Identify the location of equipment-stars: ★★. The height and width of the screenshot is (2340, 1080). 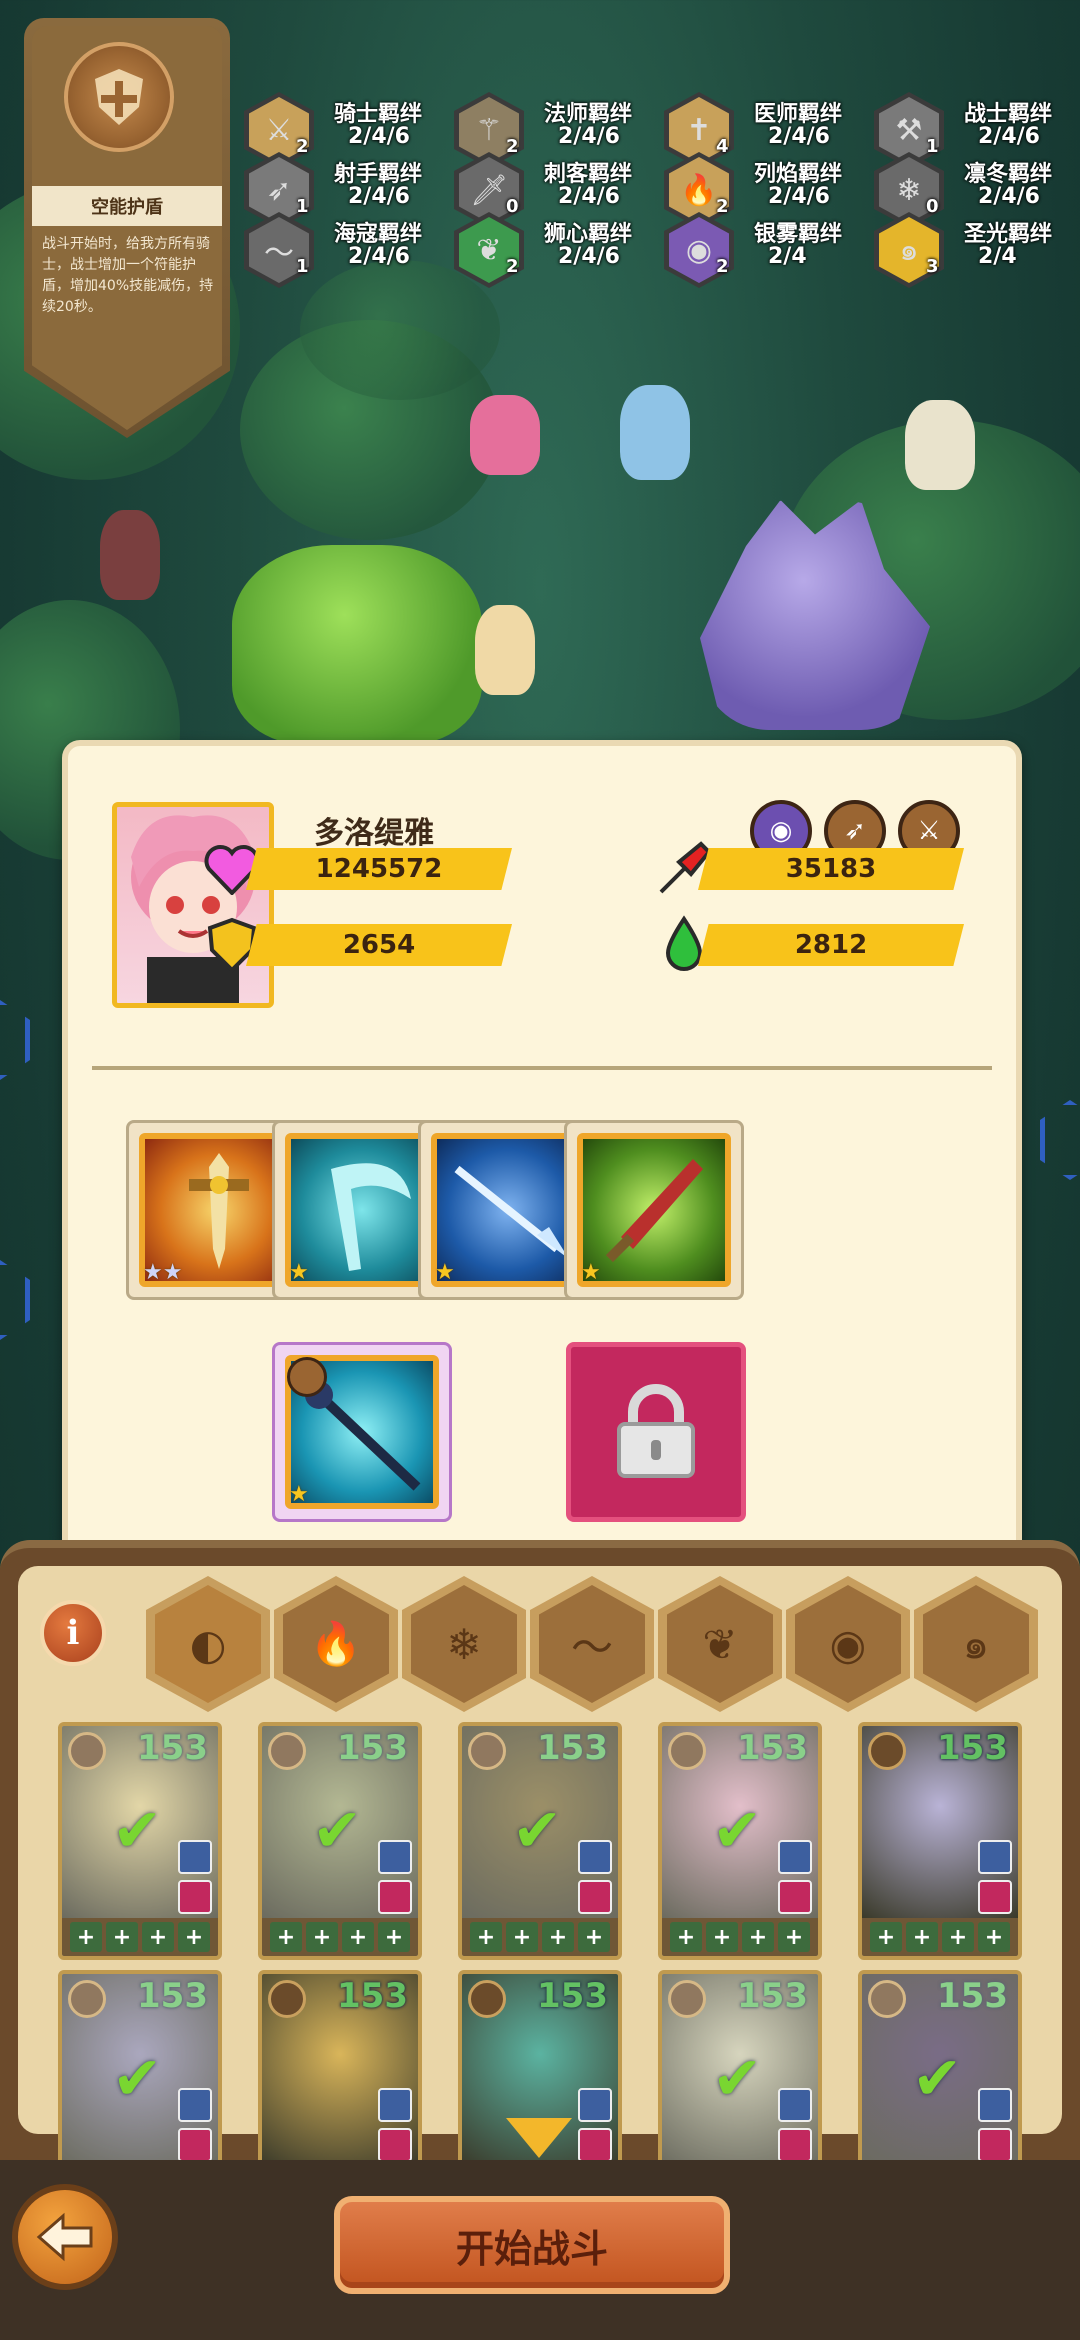
(163, 1272).